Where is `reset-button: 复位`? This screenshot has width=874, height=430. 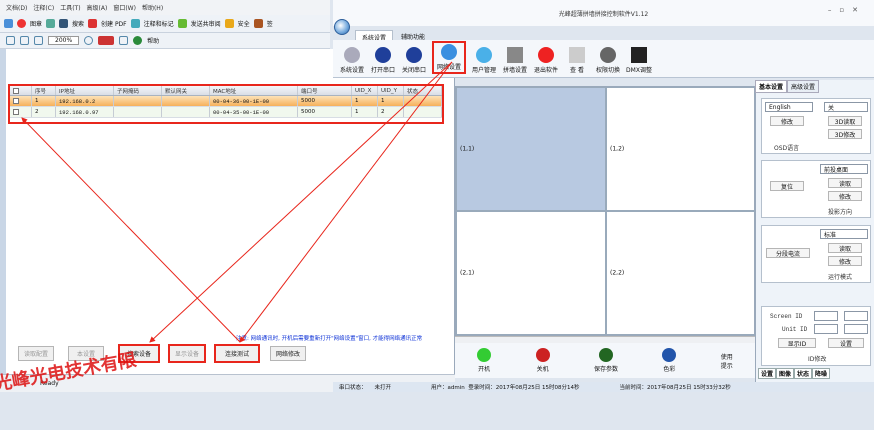
reset-button: 复位 is located at coordinates (787, 186).